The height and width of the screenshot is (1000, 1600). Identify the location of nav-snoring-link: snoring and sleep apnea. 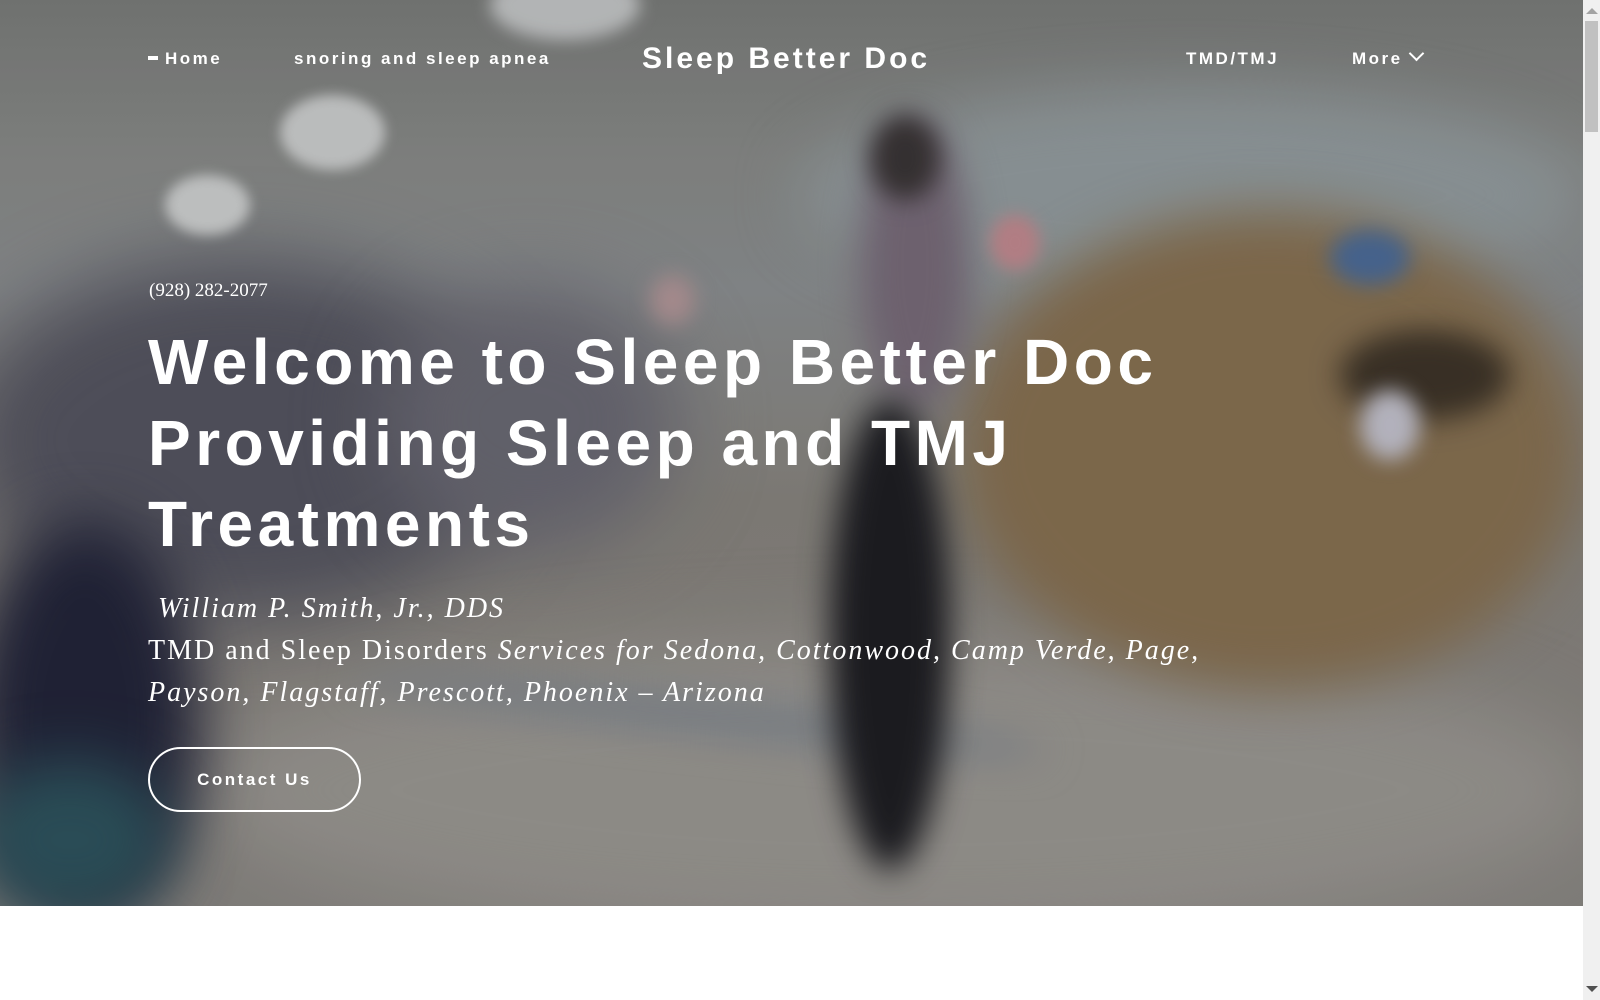
(422, 59).